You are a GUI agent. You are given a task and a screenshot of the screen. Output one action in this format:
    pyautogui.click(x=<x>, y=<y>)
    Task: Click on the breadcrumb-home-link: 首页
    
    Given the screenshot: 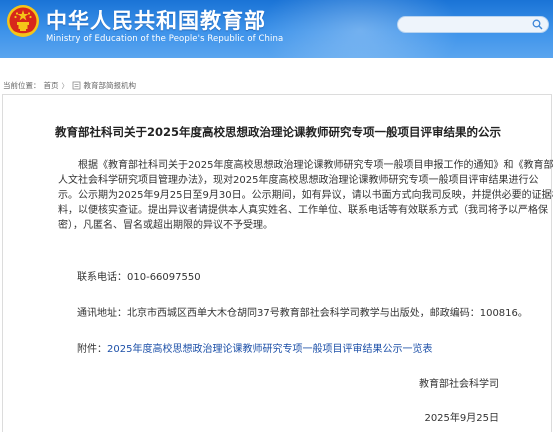 What is the action you would take?
    pyautogui.click(x=51, y=85)
    